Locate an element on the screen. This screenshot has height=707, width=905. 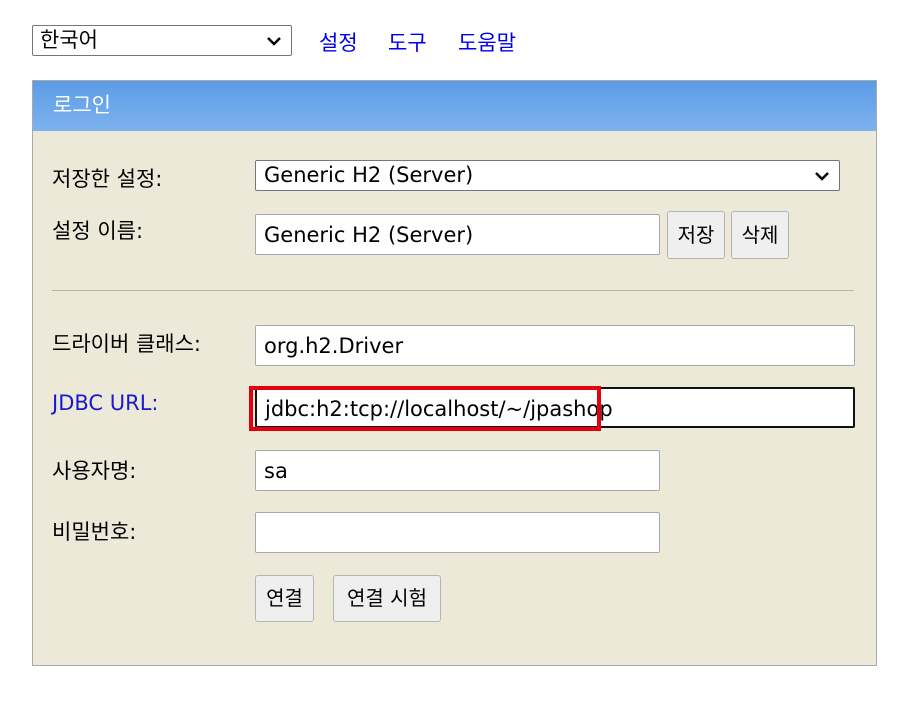
saved-settings-label: 저장한 설정: is located at coordinates (107, 179).